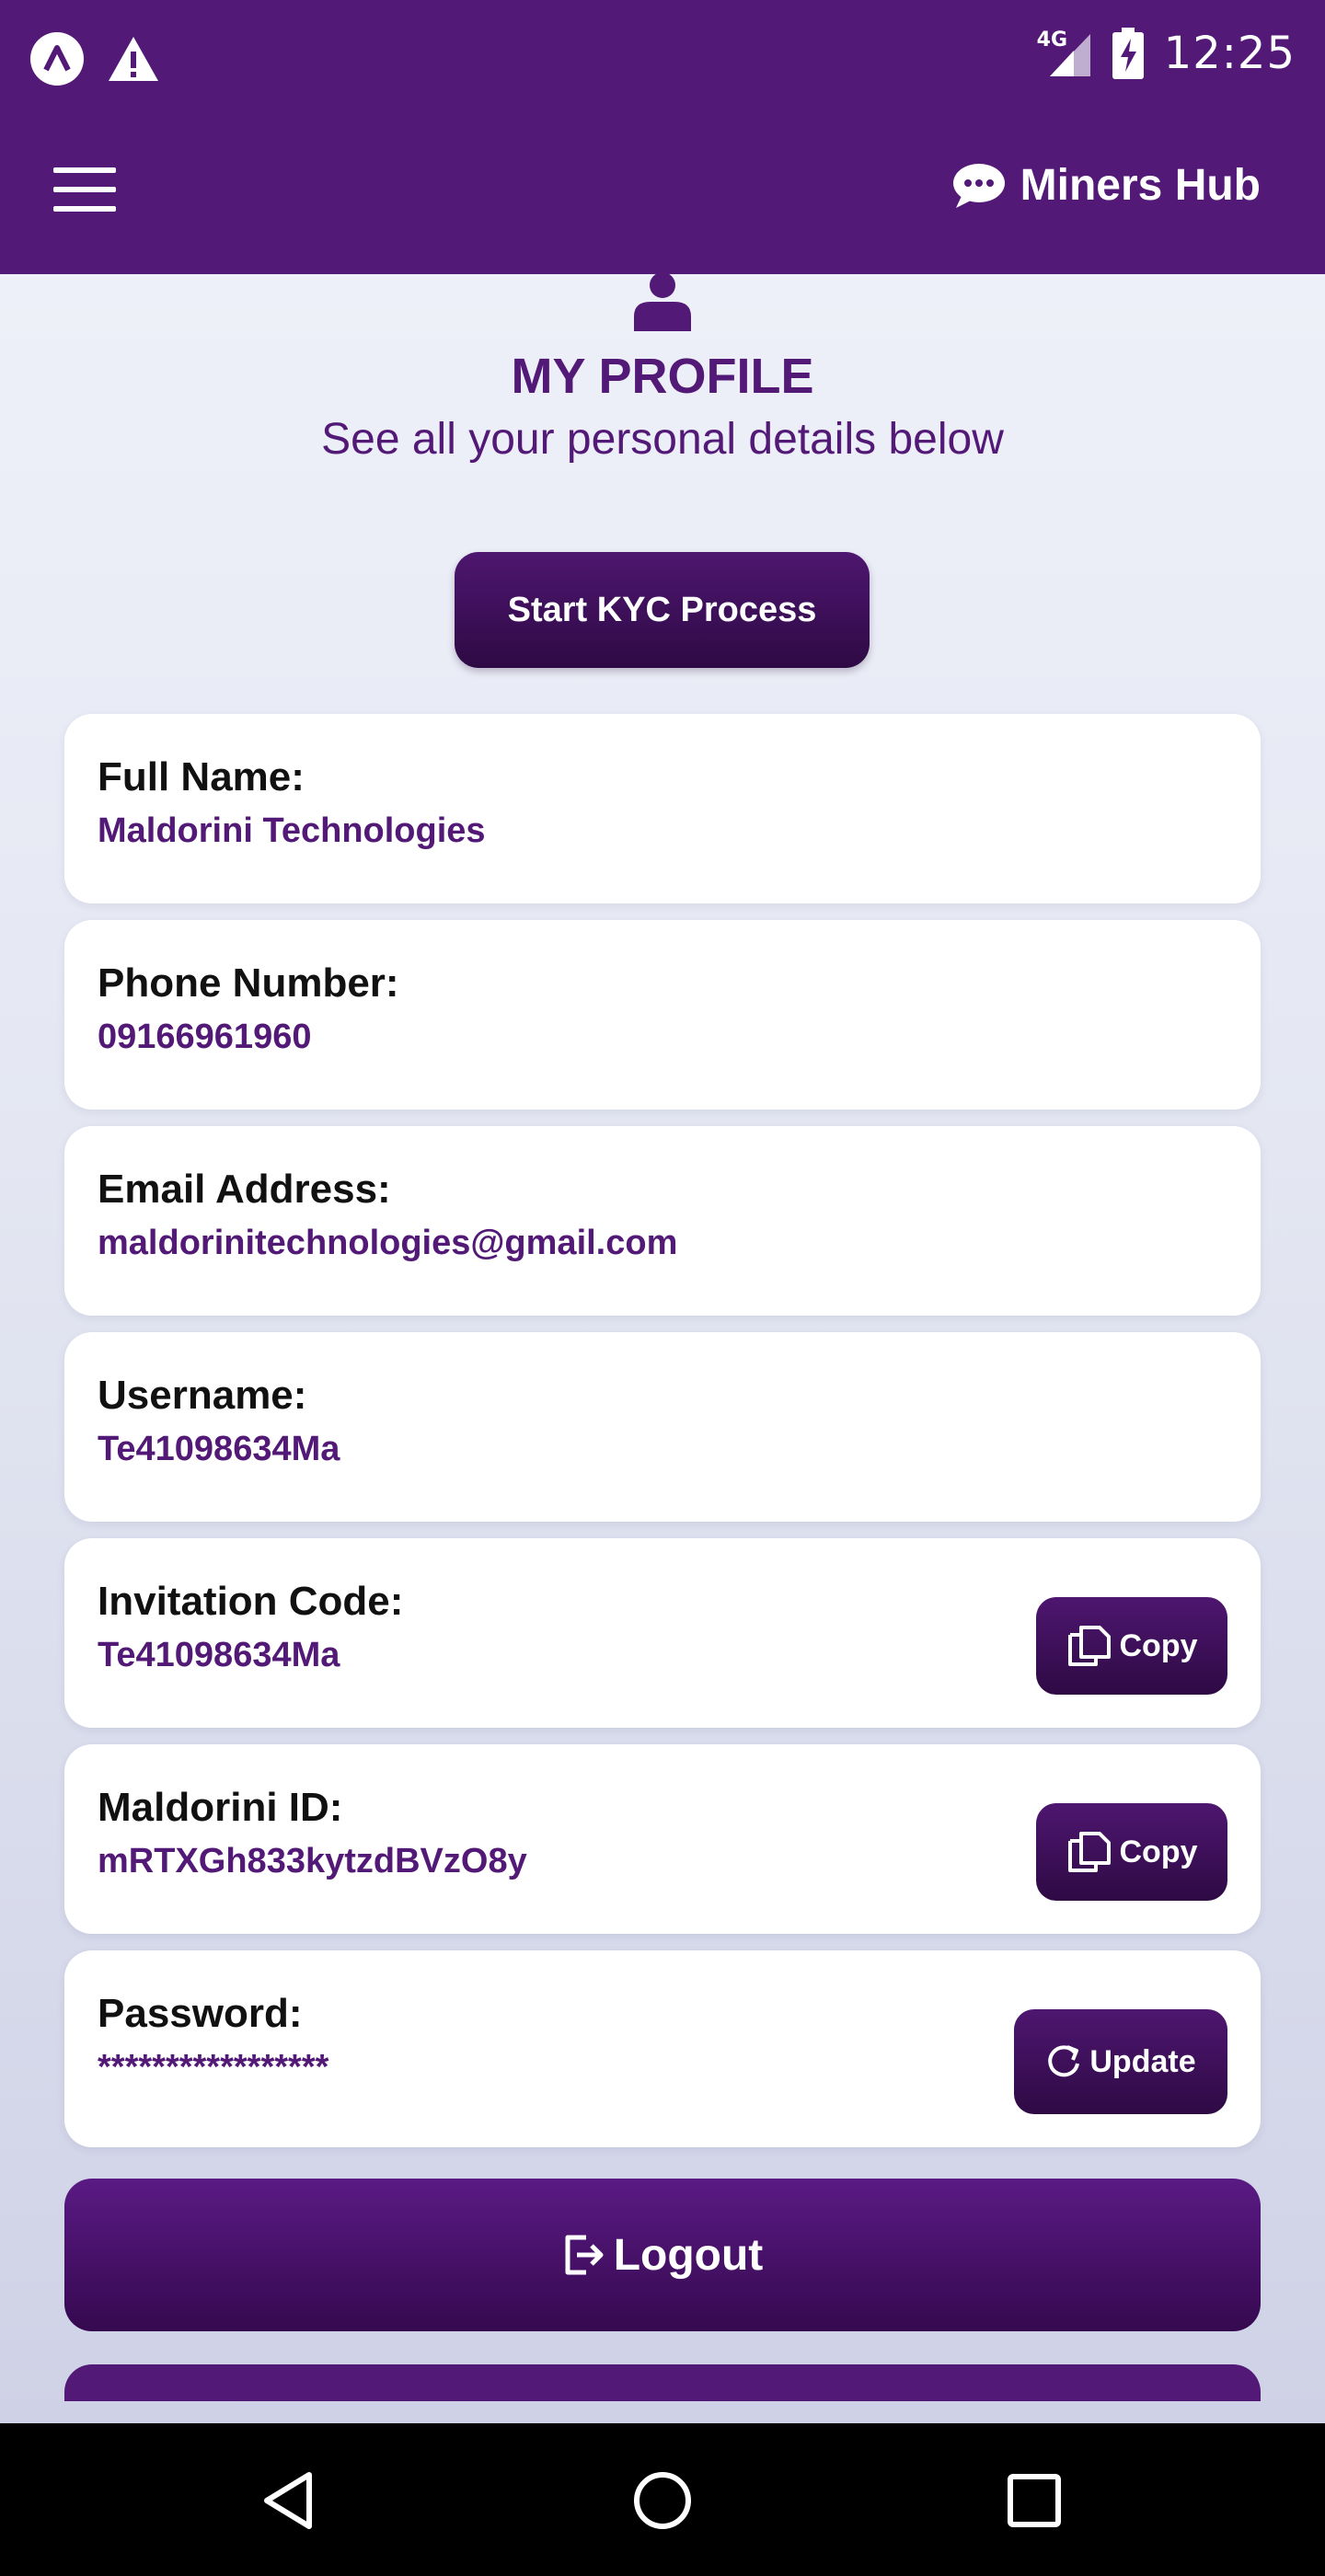  What do you see at coordinates (662, 1633) in the screenshot?
I see `invitation-code-card: Invitation Code: Te41098634Ma Copy` at bounding box center [662, 1633].